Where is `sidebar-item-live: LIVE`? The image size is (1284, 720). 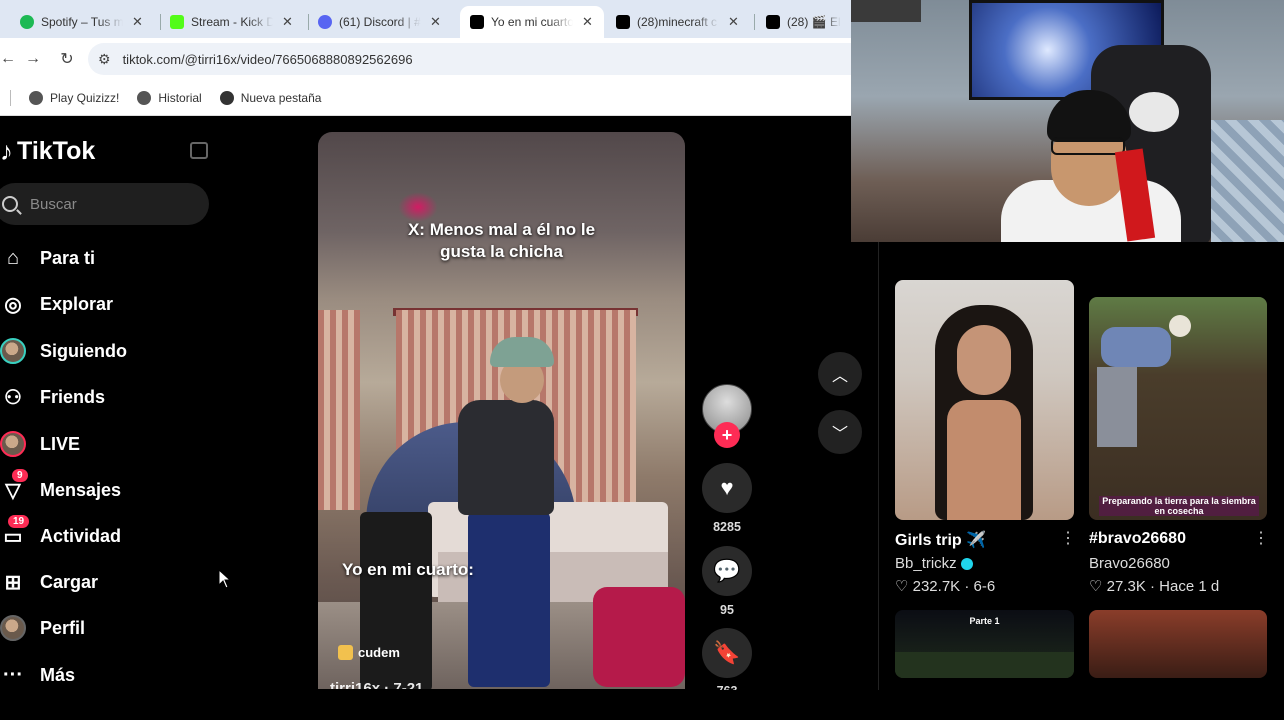 sidebar-item-live: LIVE is located at coordinates (40, 444).